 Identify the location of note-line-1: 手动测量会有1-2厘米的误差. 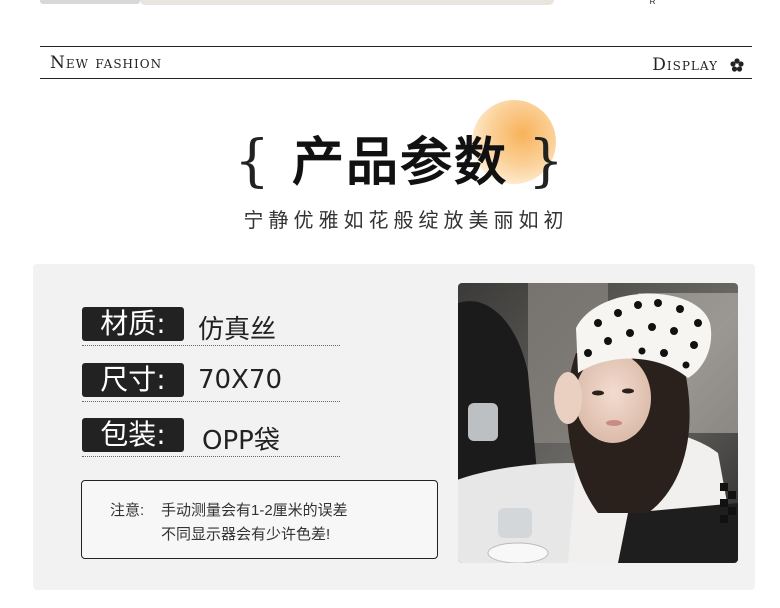
(254, 510).